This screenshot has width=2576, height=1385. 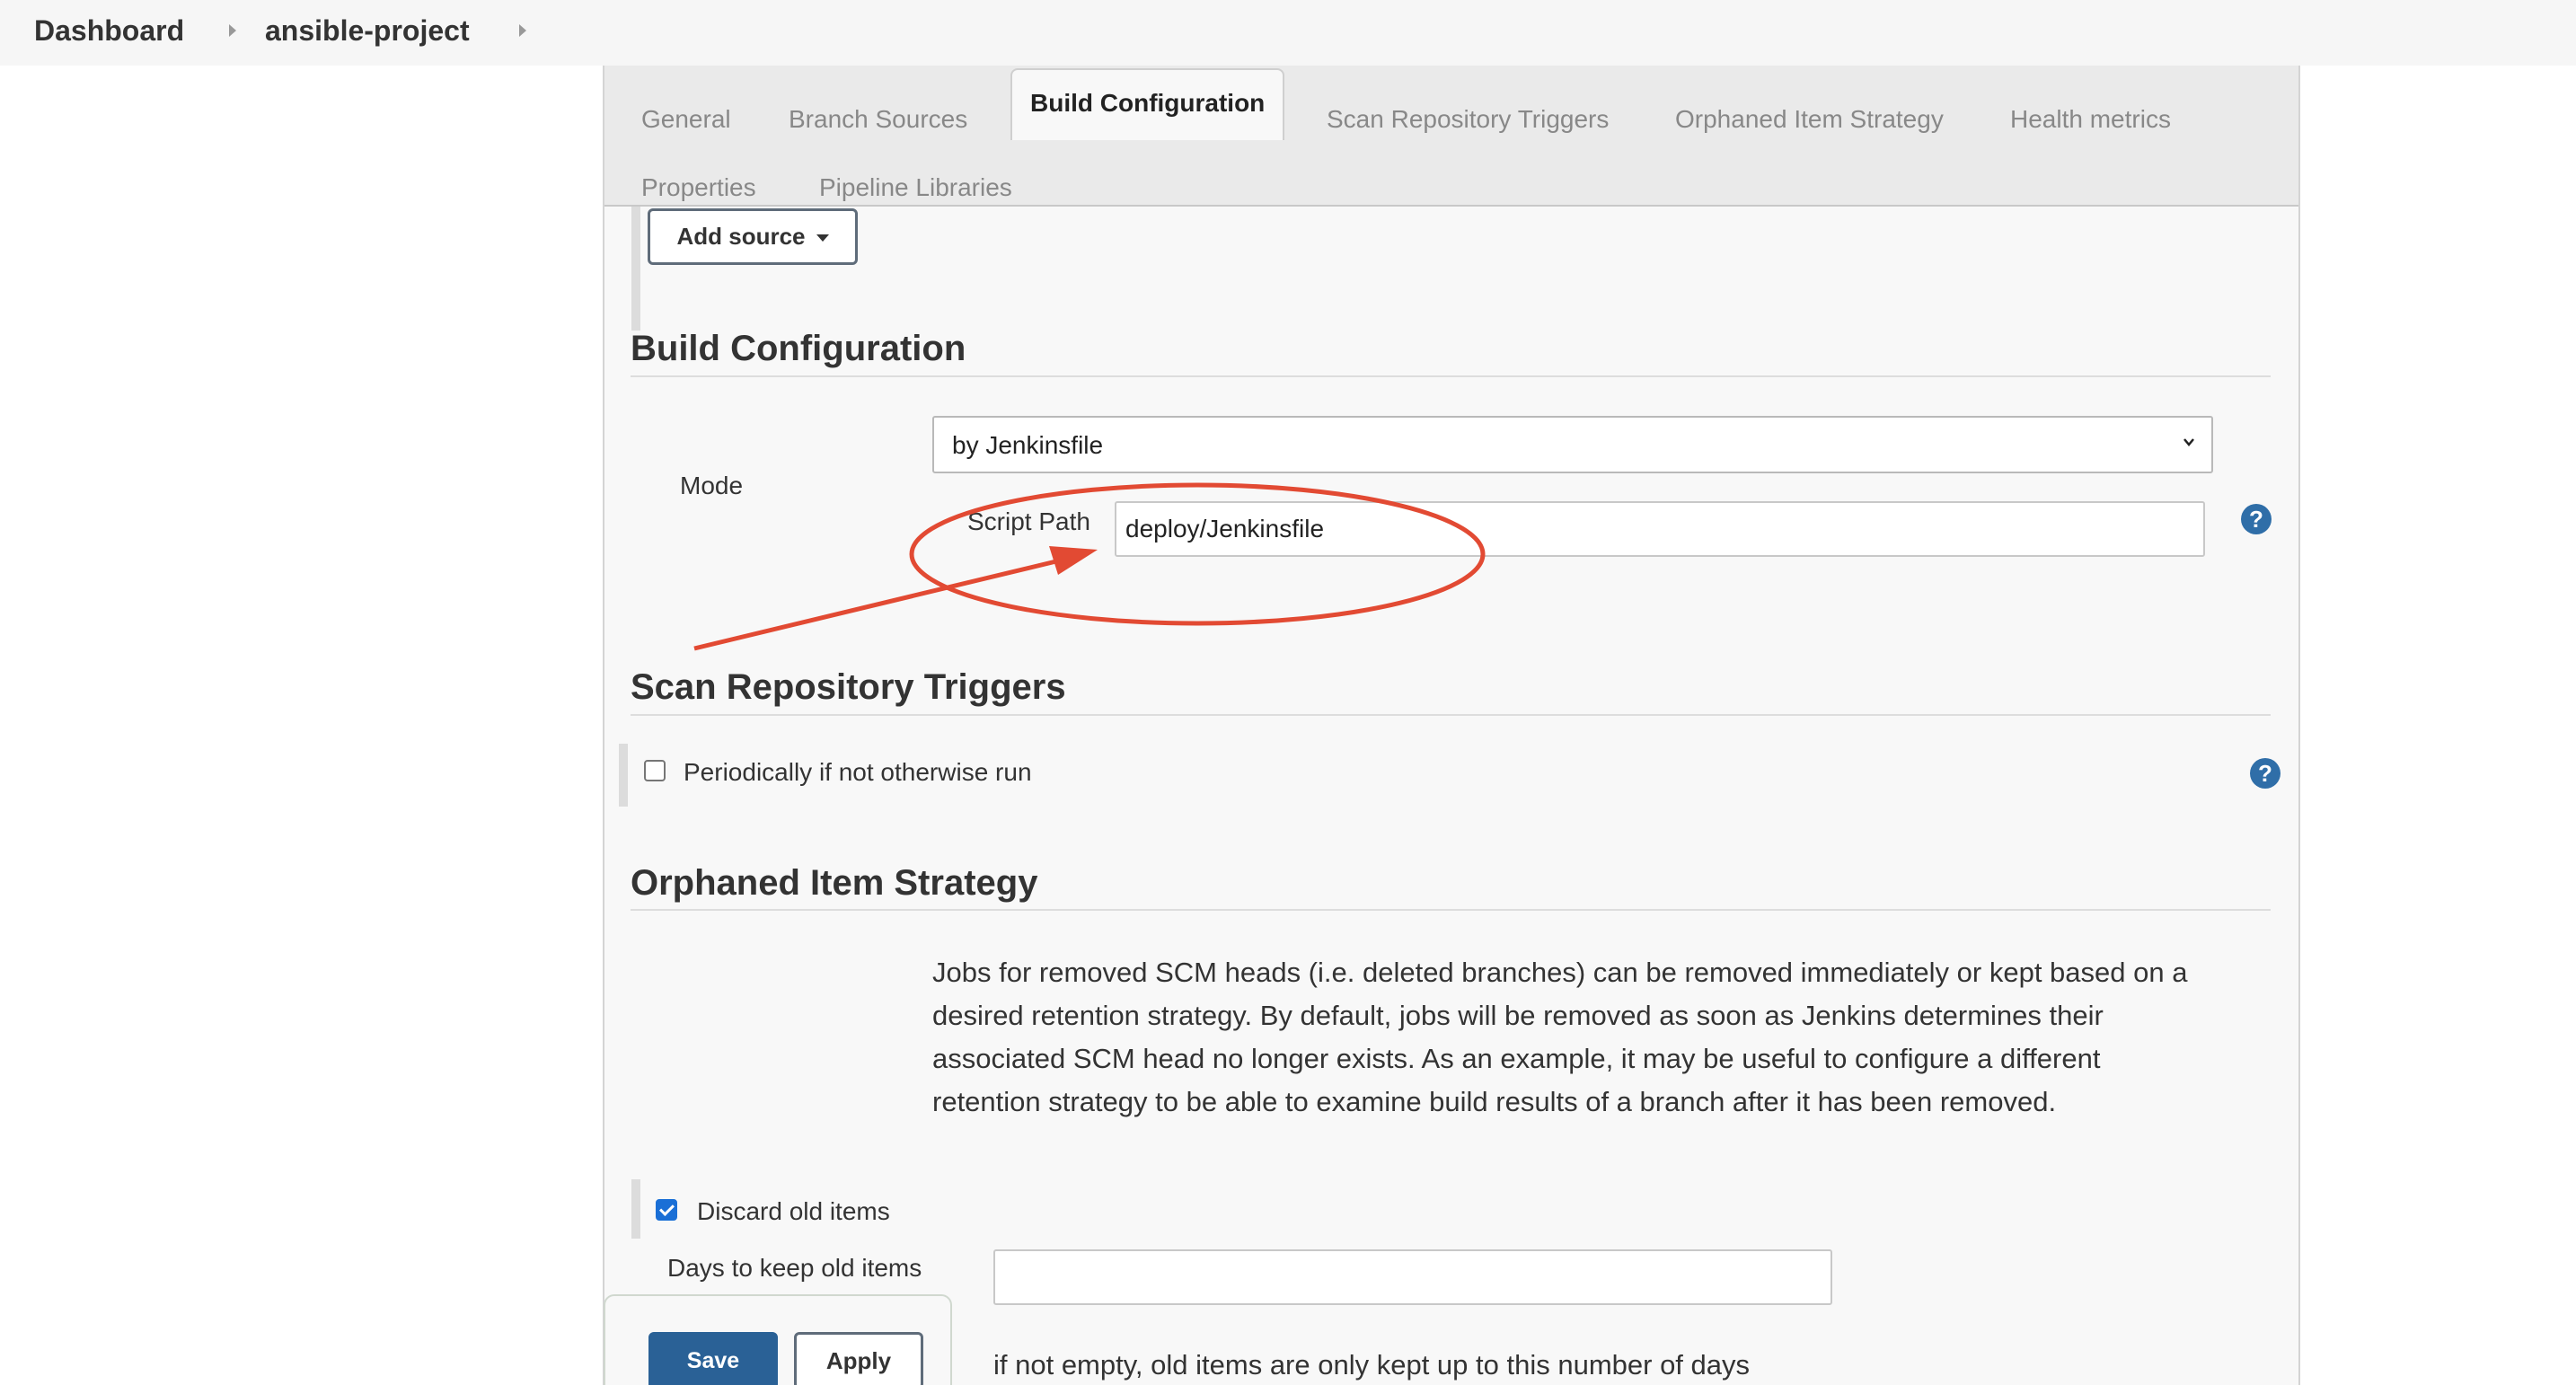 I want to click on script-path-input, so click(x=1660, y=529).